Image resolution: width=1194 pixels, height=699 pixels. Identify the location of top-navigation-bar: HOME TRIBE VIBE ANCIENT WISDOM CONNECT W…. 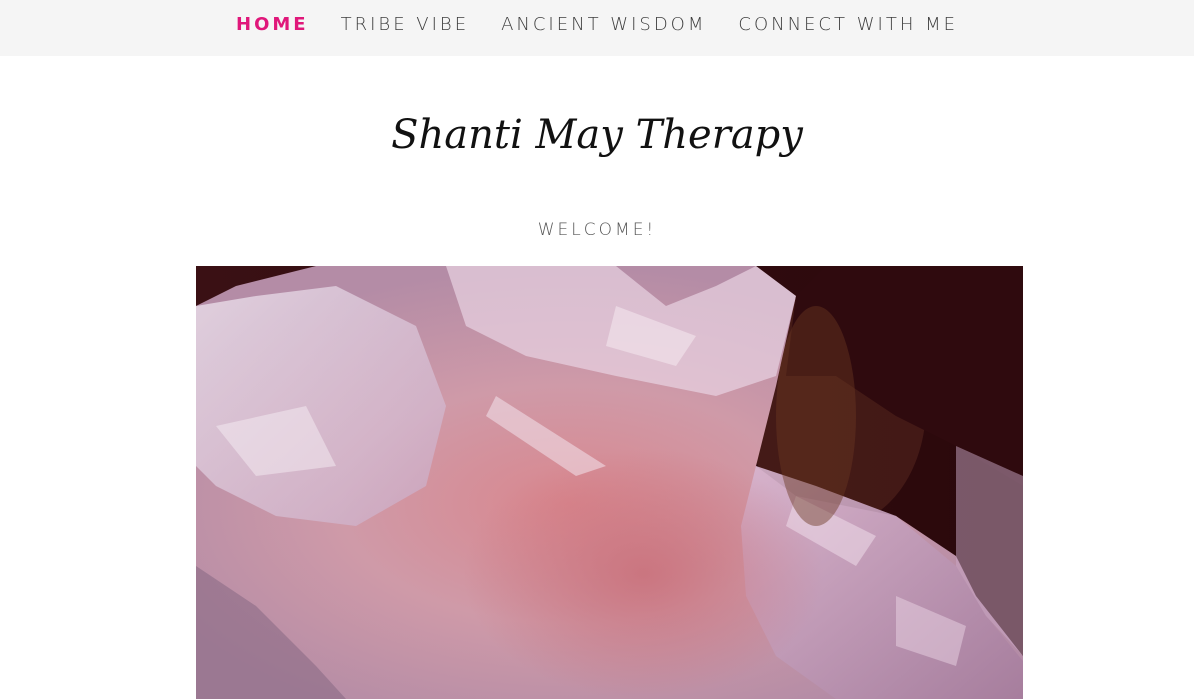
(597, 28).